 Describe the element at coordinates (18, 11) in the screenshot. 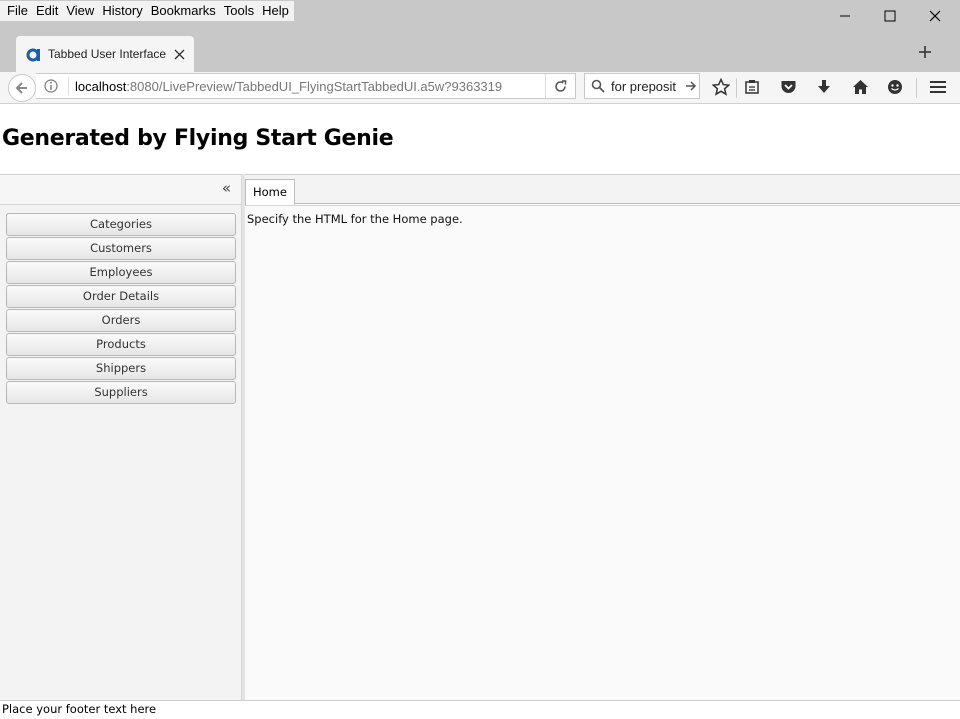

I see `menu-file: File` at that location.